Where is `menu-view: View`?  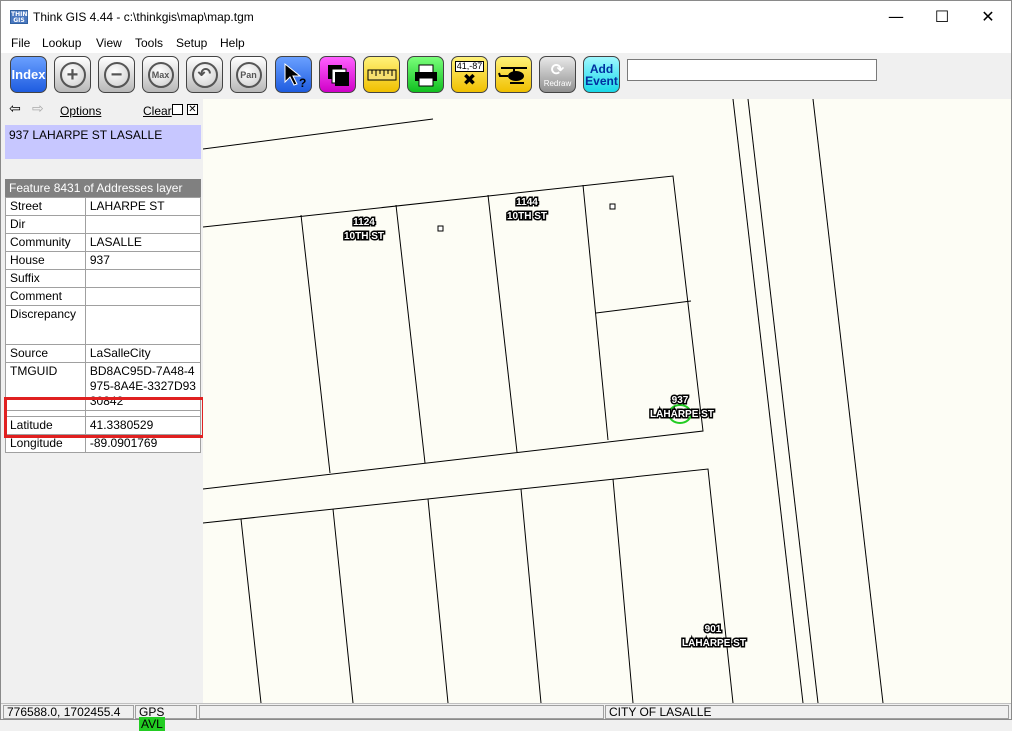 menu-view: View is located at coordinates (109, 43).